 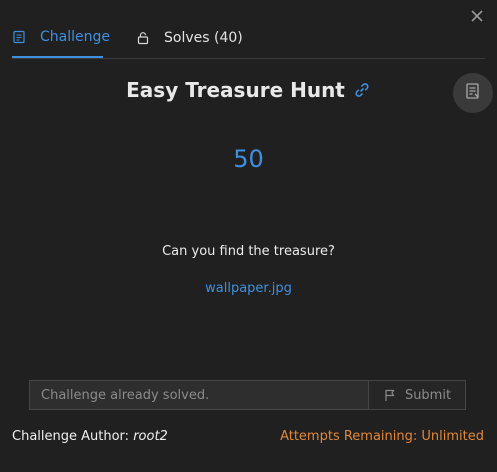 I want to click on tab-challenge: Challenge, so click(x=61, y=38).